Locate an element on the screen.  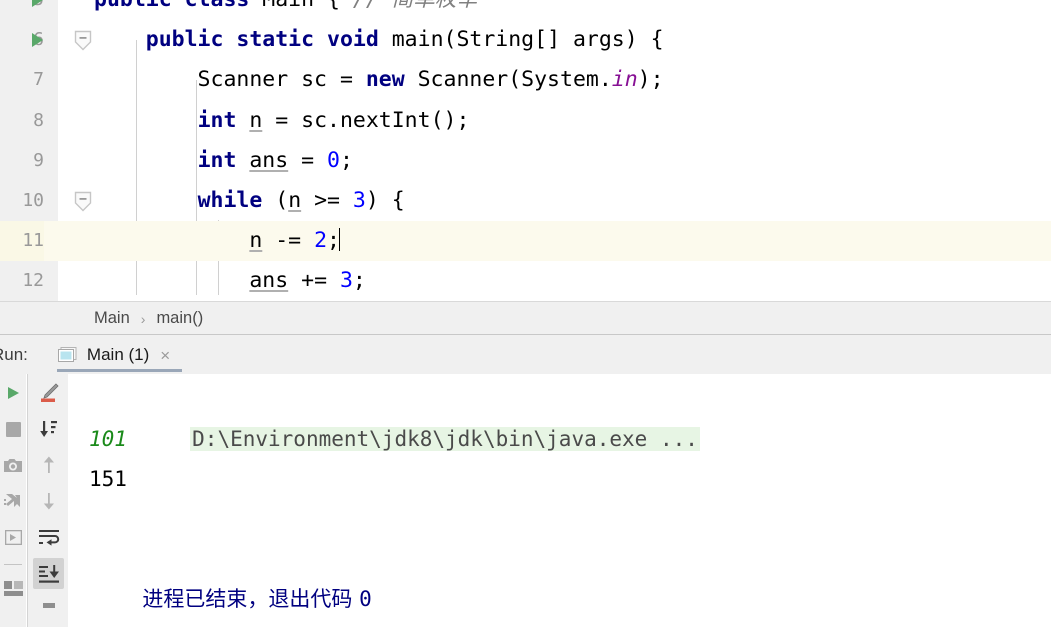
exit-message-text: 进程已结束，退出代码 is located at coordinates (251, 599).